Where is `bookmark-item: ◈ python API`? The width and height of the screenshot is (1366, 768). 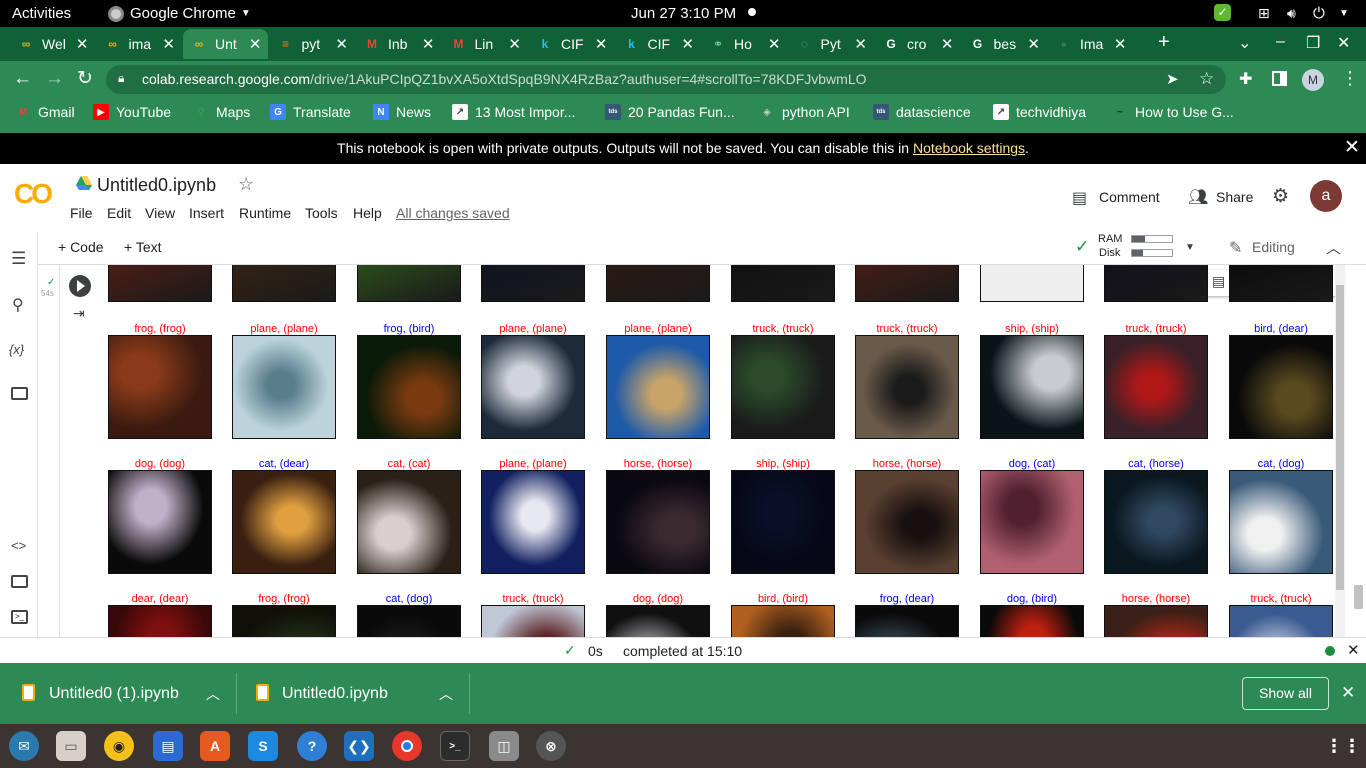
bookmark-item: ◈ python API is located at coordinates (804, 112).